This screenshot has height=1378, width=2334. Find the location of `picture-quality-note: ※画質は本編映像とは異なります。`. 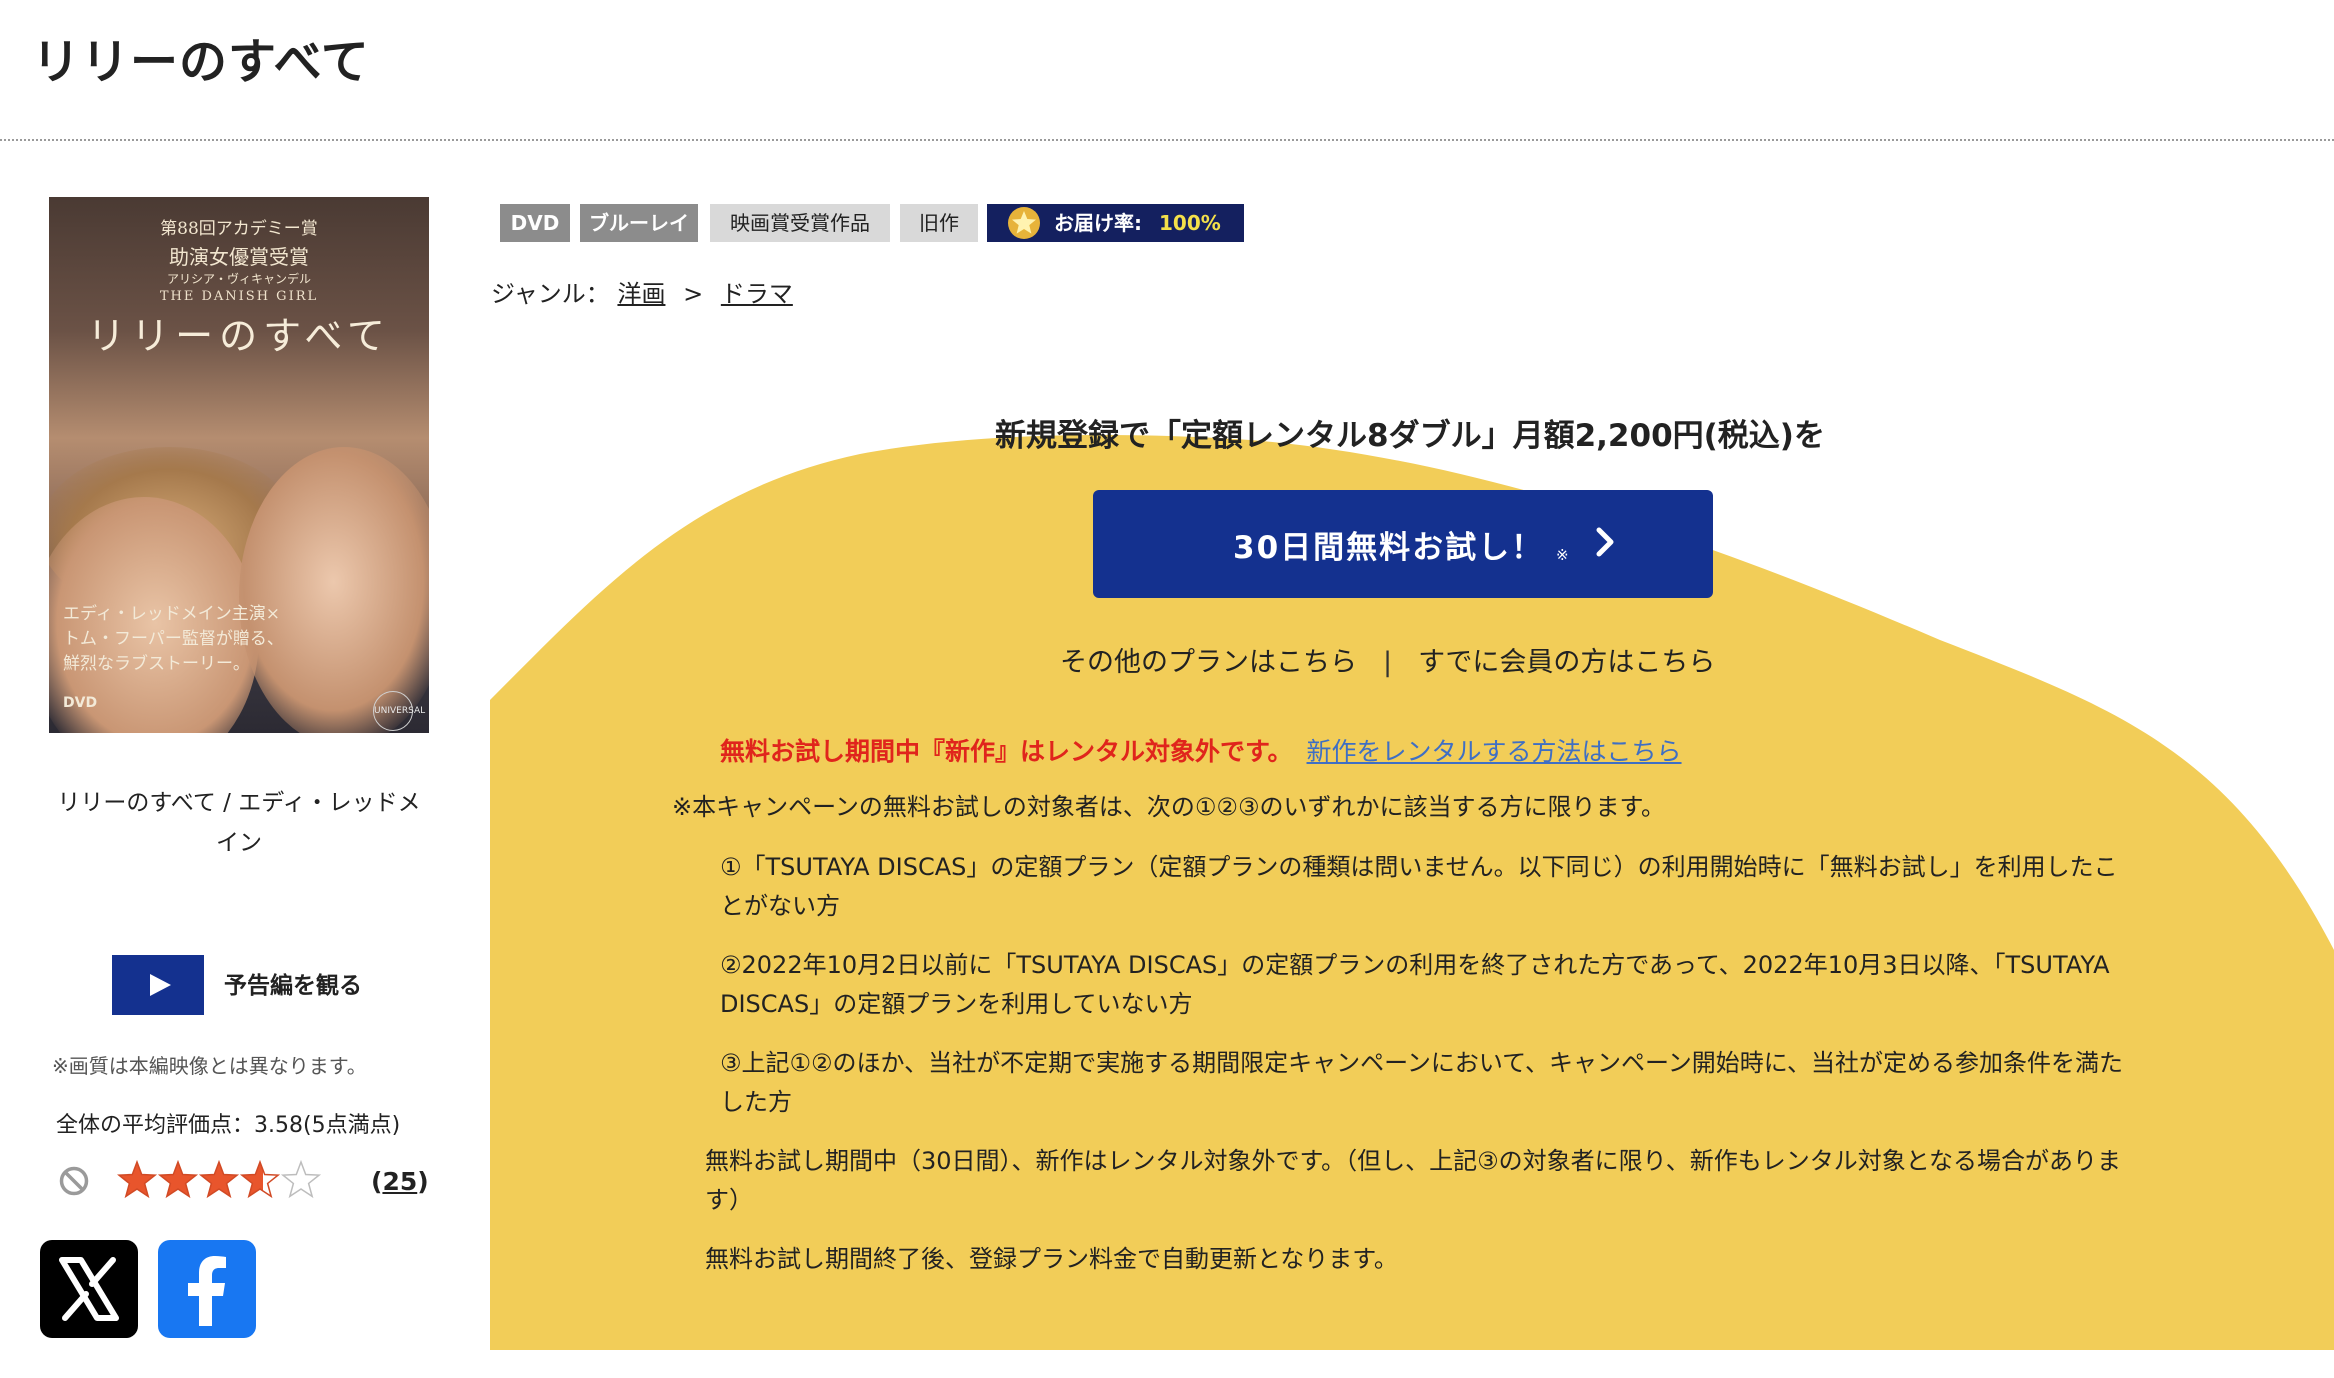

picture-quality-note: ※画質は本編映像とは異なります。 is located at coordinates (209, 1066).